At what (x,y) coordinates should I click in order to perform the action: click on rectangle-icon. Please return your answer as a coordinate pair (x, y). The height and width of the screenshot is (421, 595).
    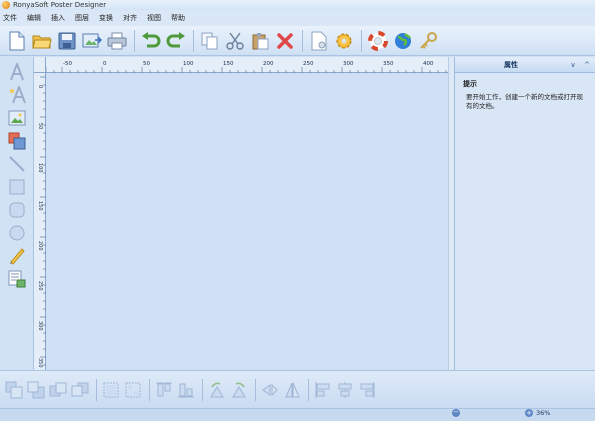
    Looking at the image, I should click on (16, 187).